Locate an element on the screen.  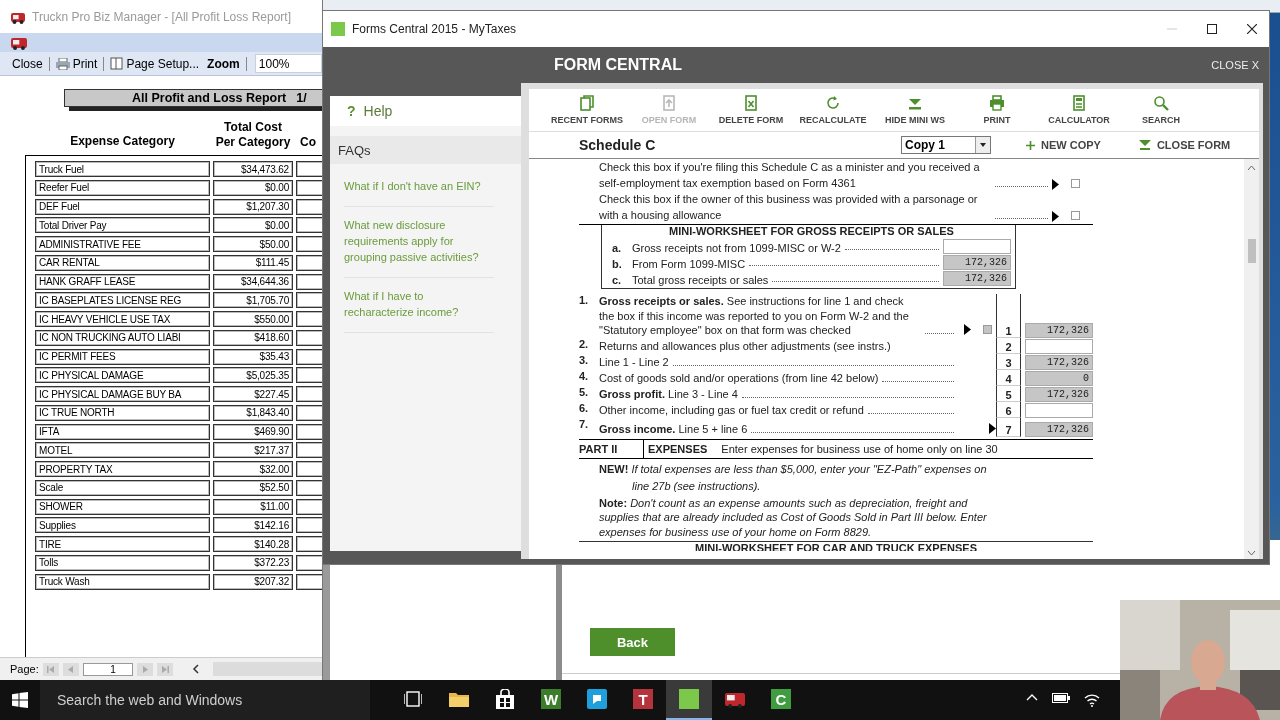
report-title: All Profit and Loss Report is located at coordinates (209, 98).